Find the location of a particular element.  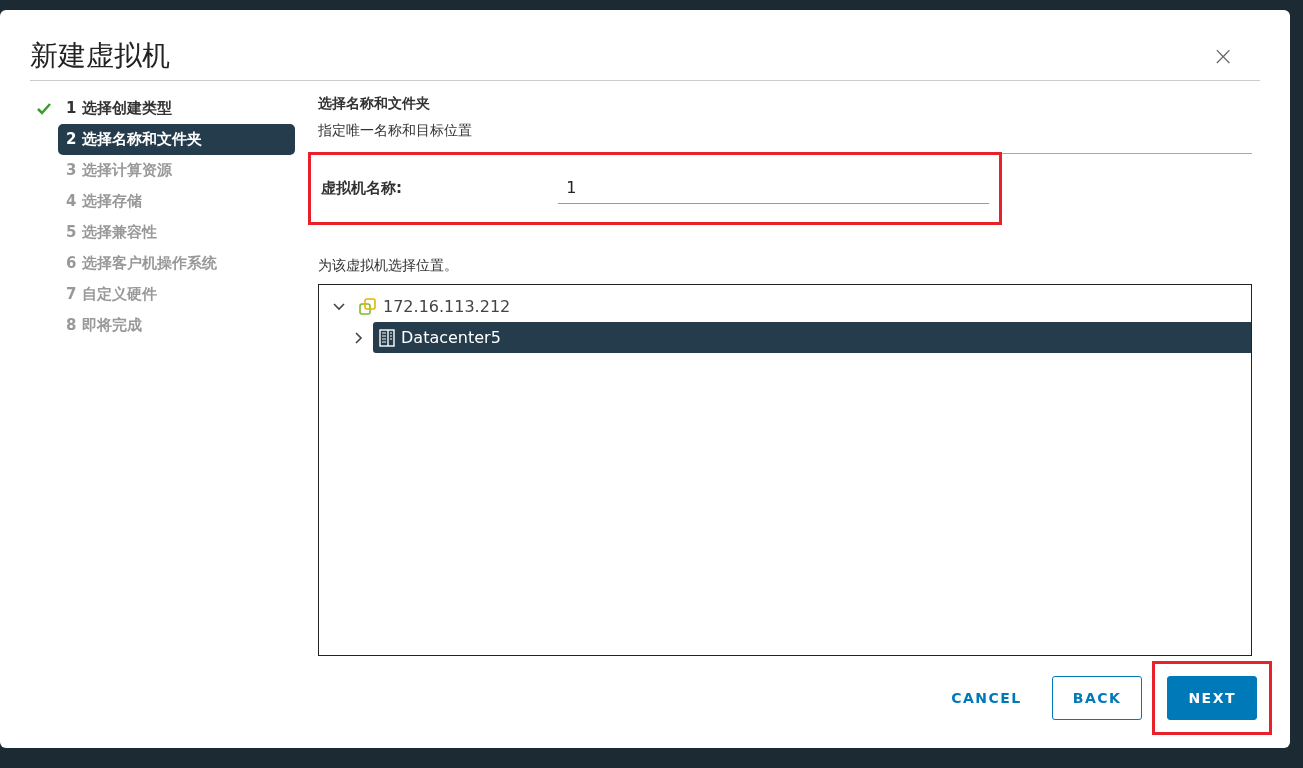

cancel-button: CANCEL is located at coordinates (986, 698).